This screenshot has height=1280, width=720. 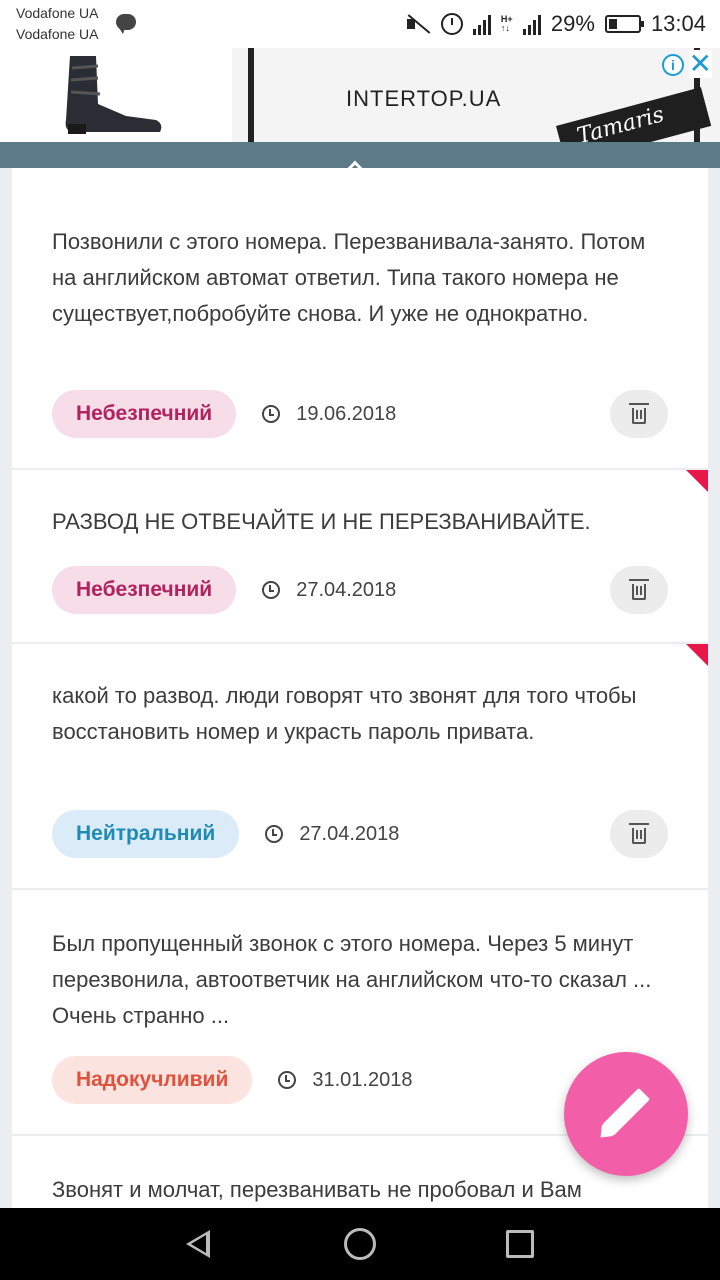 What do you see at coordinates (362, 1079) in the screenshot?
I see `date-text: 31.01.2018` at bounding box center [362, 1079].